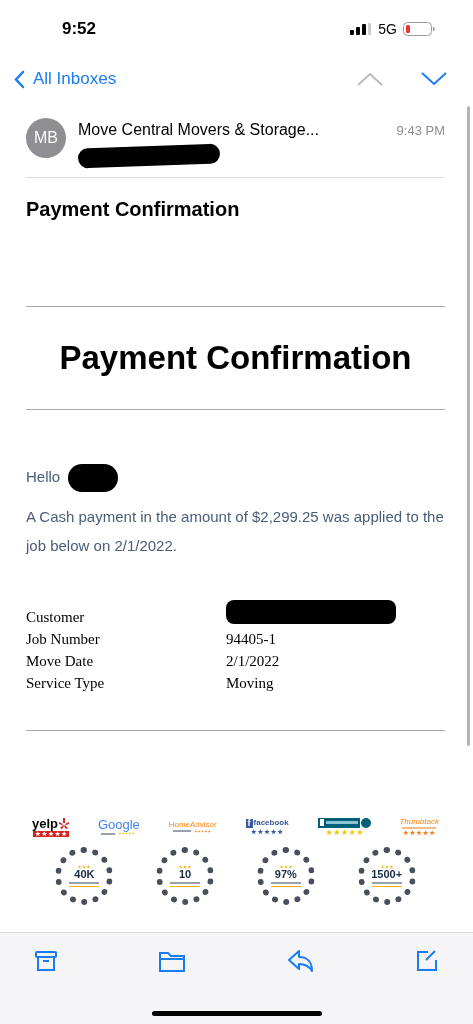 The height and width of the screenshot is (1024, 473). What do you see at coordinates (46, 138) in the screenshot?
I see `sender-avatar: MB` at bounding box center [46, 138].